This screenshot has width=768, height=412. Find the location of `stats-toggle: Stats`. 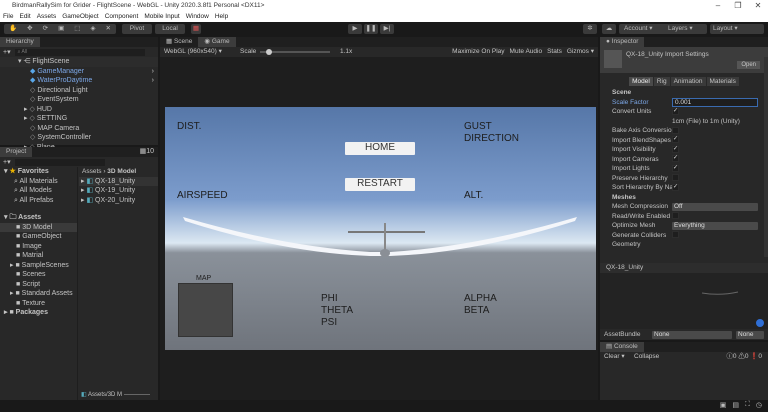

stats-toggle: Stats is located at coordinates (554, 52).